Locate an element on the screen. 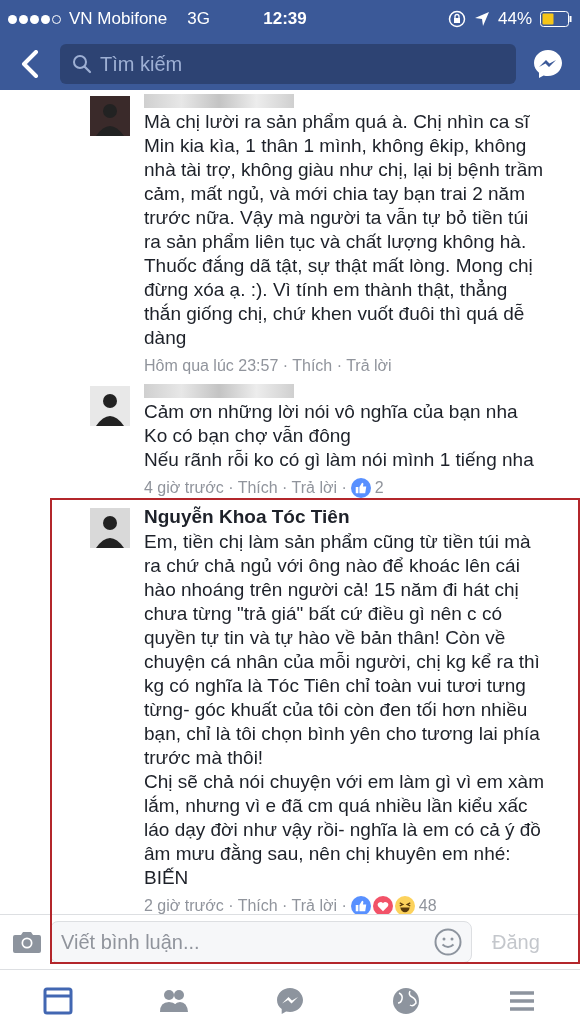 The image size is (580, 1031). camera-icon is located at coordinates (27, 942).